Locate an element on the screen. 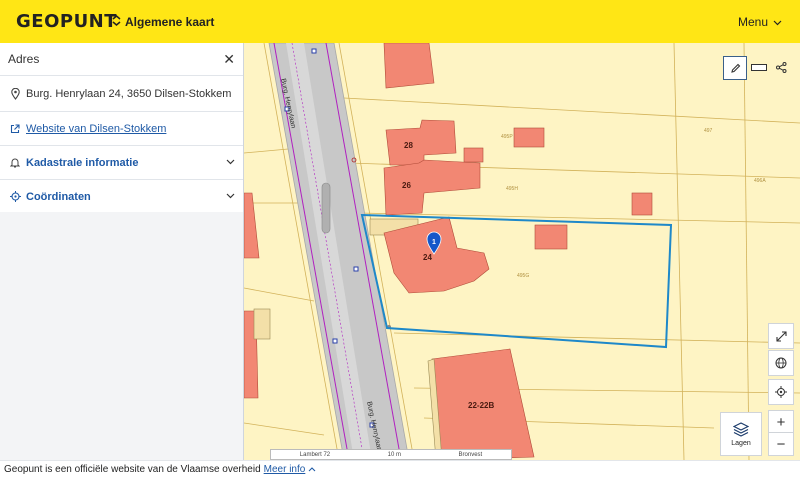  coordinates-accordion: Coördinaten is located at coordinates (121, 197).